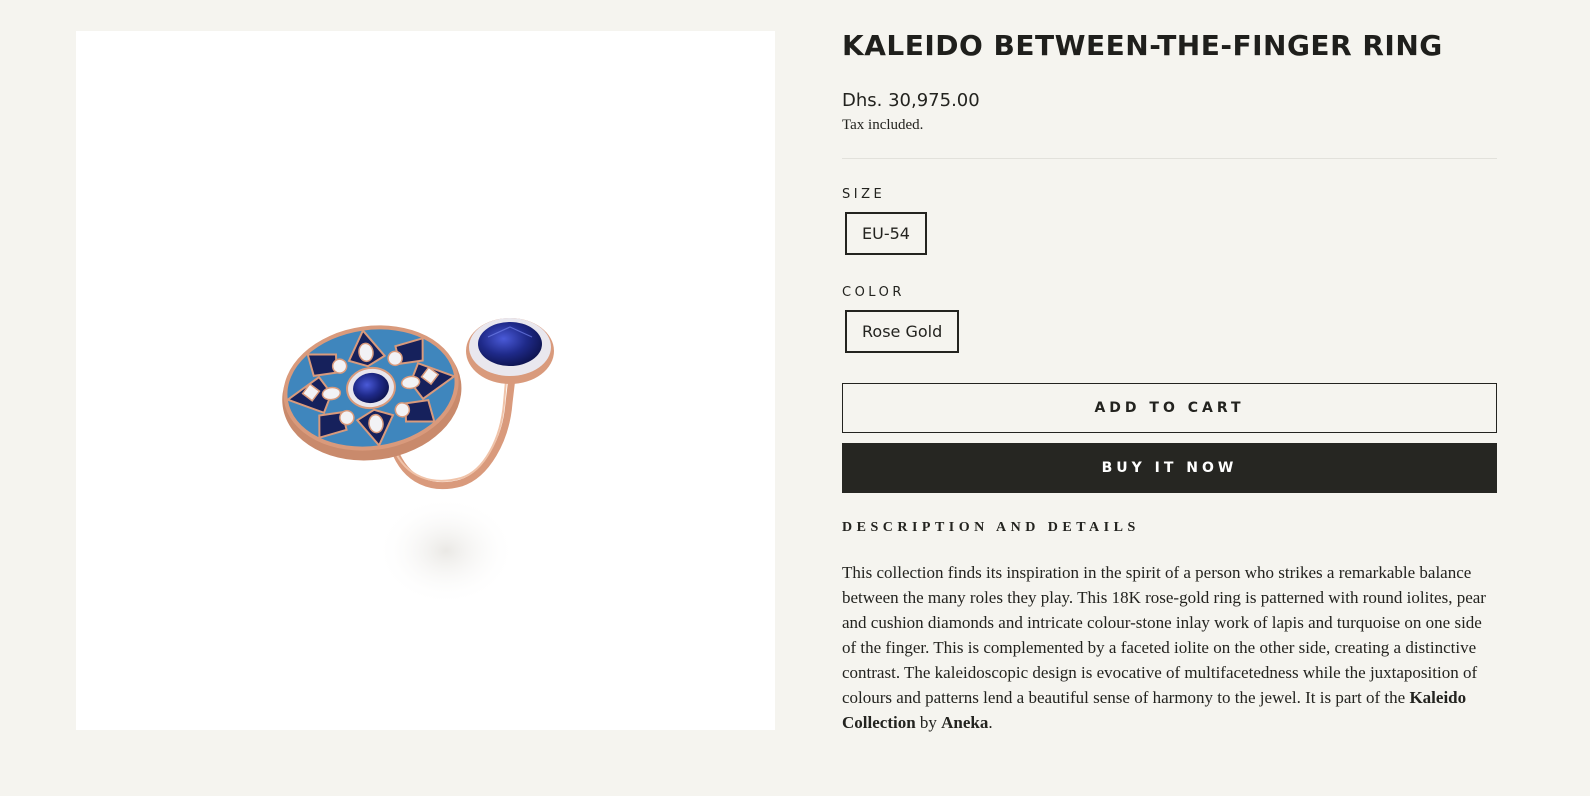  I want to click on product-price: Dhs. 30,975.00, so click(911, 100).